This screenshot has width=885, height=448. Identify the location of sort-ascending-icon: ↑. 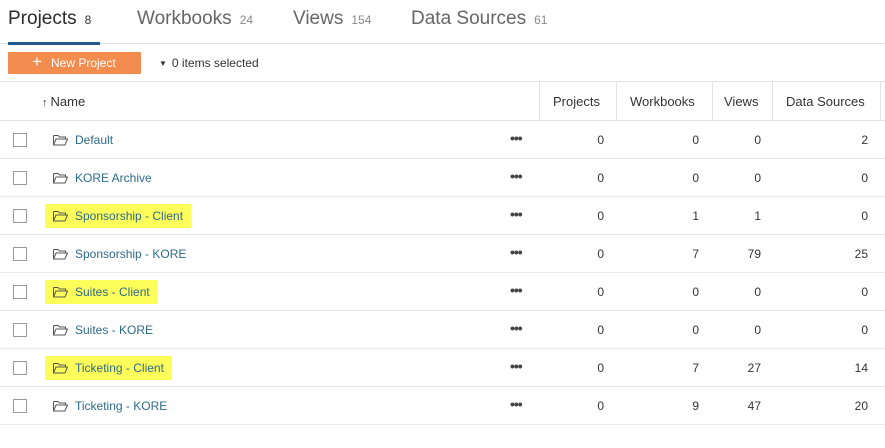
(45, 103).